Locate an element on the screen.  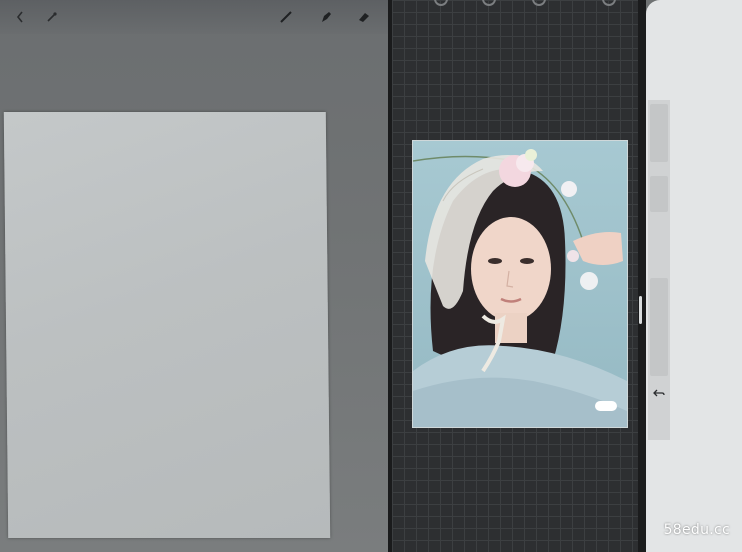
pin-icon is located at coordinates (52, 17).